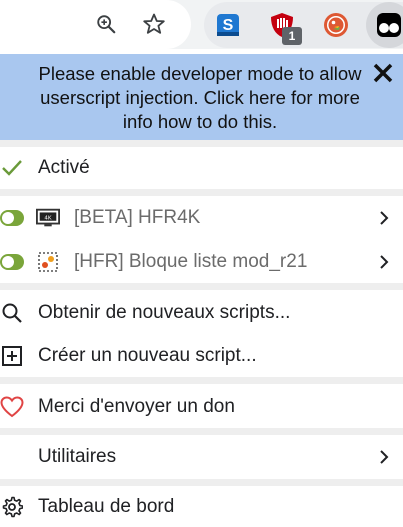  I want to click on zoom-in-icon, so click(106, 24).